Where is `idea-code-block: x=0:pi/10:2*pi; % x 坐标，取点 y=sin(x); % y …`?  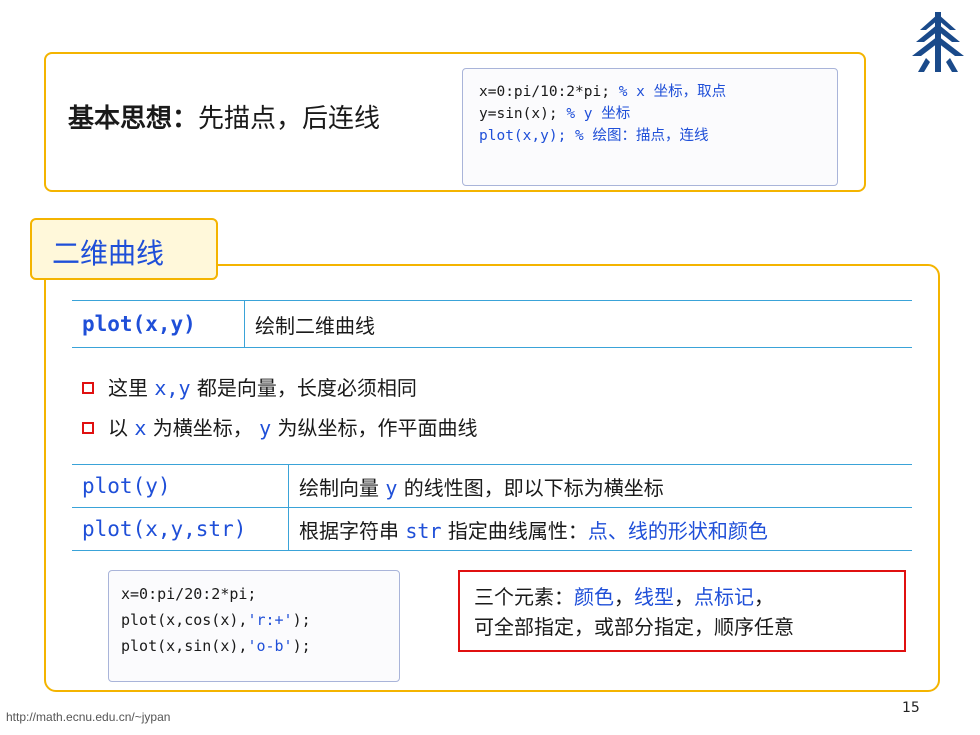 idea-code-block: x=0:pi/10:2*pi; % x 坐标，取点 y=sin(x); % y … is located at coordinates (650, 127).